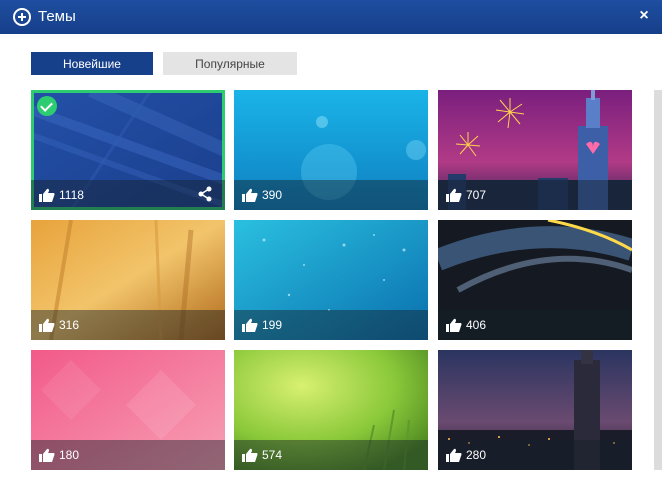 The height and width of the screenshot is (504, 662). I want to click on theme-tile-pink: 180, so click(128, 410).